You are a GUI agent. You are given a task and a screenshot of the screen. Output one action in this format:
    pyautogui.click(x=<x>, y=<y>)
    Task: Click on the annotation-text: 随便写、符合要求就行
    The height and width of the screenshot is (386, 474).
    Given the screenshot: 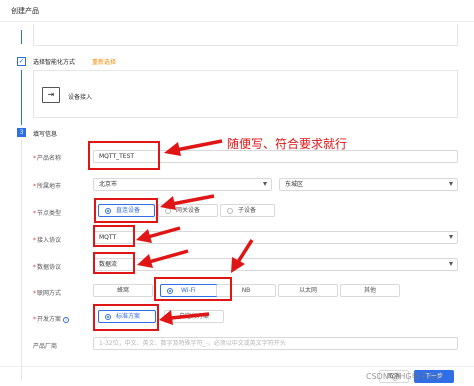 What is the action you would take?
    pyautogui.click(x=287, y=144)
    